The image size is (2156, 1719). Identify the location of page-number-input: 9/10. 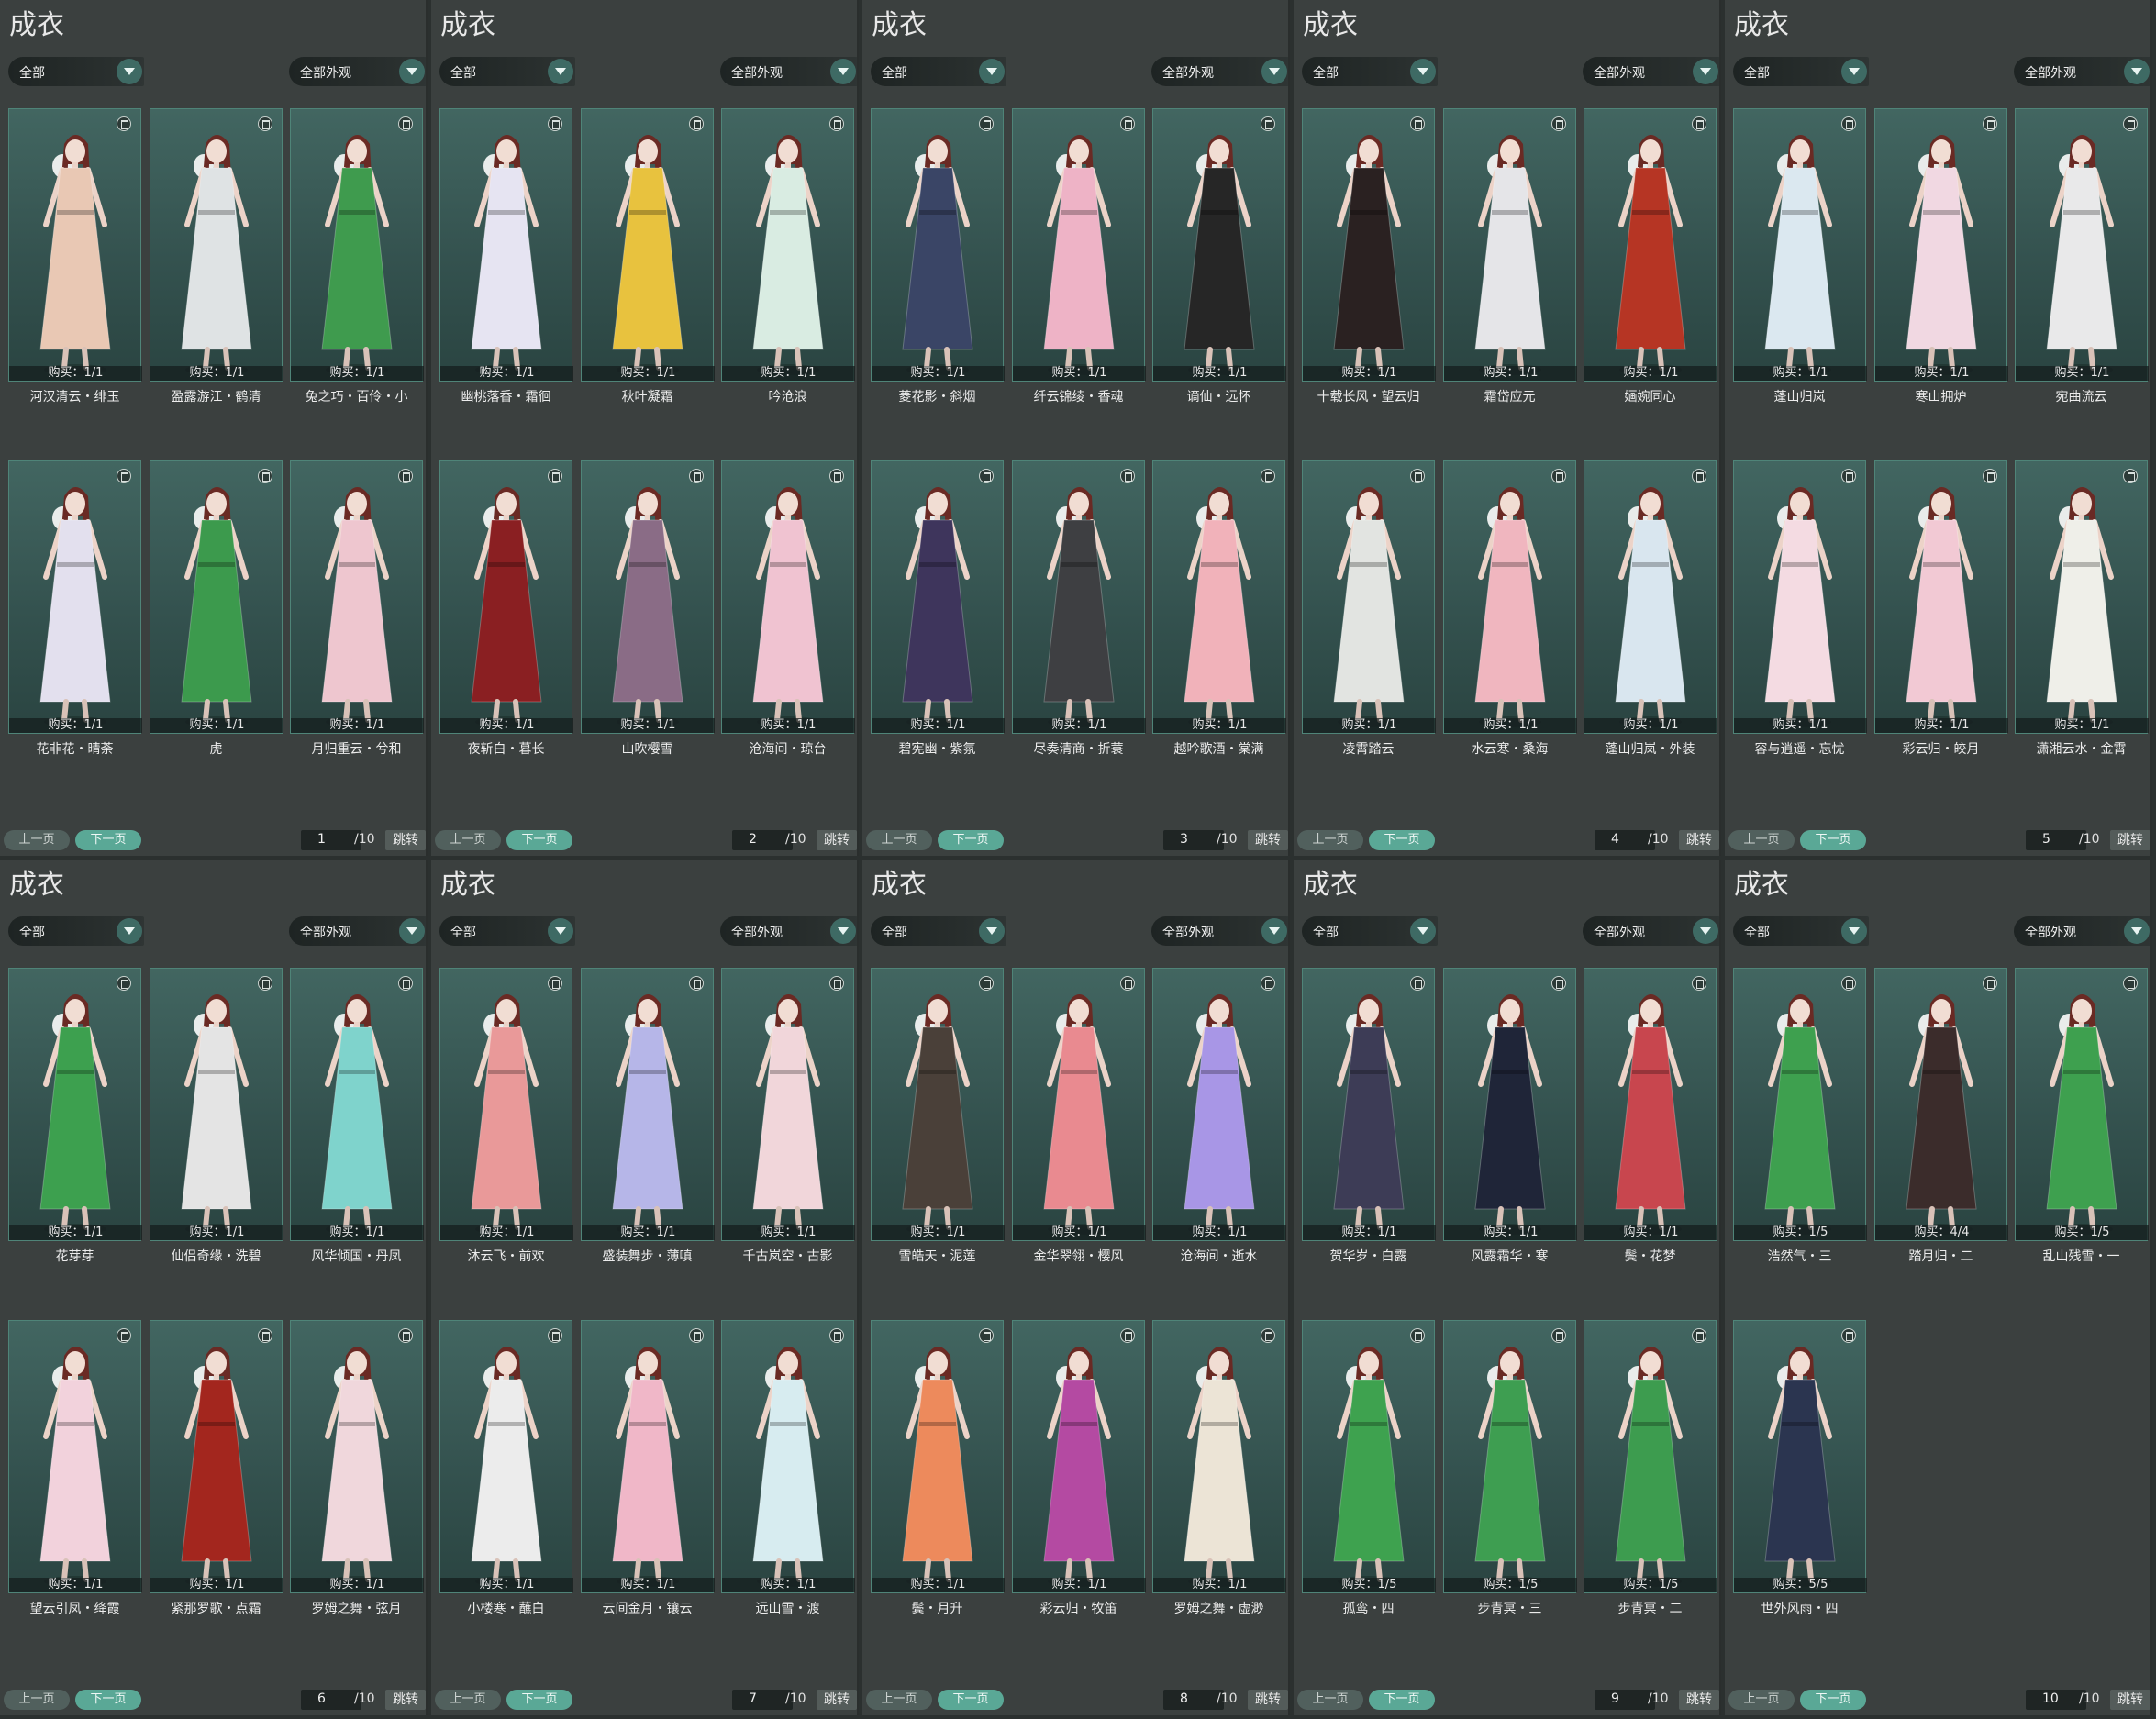
(1632, 1700).